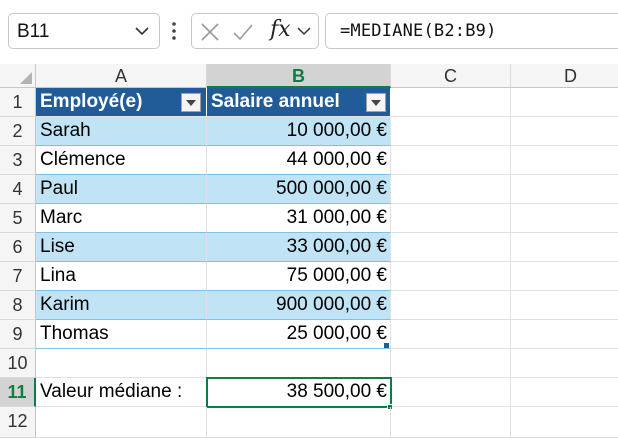 The height and width of the screenshot is (438, 618). Describe the element at coordinates (121, 218) in the screenshot. I see `table-cell-employee: Marc` at that location.